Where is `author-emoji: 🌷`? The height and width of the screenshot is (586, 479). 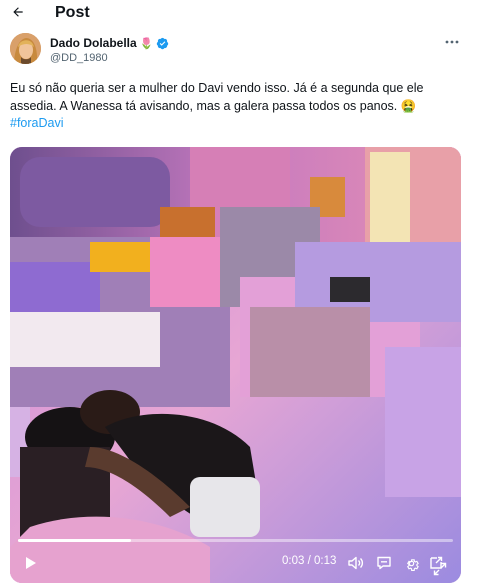 author-emoji: 🌷 is located at coordinates (146, 43).